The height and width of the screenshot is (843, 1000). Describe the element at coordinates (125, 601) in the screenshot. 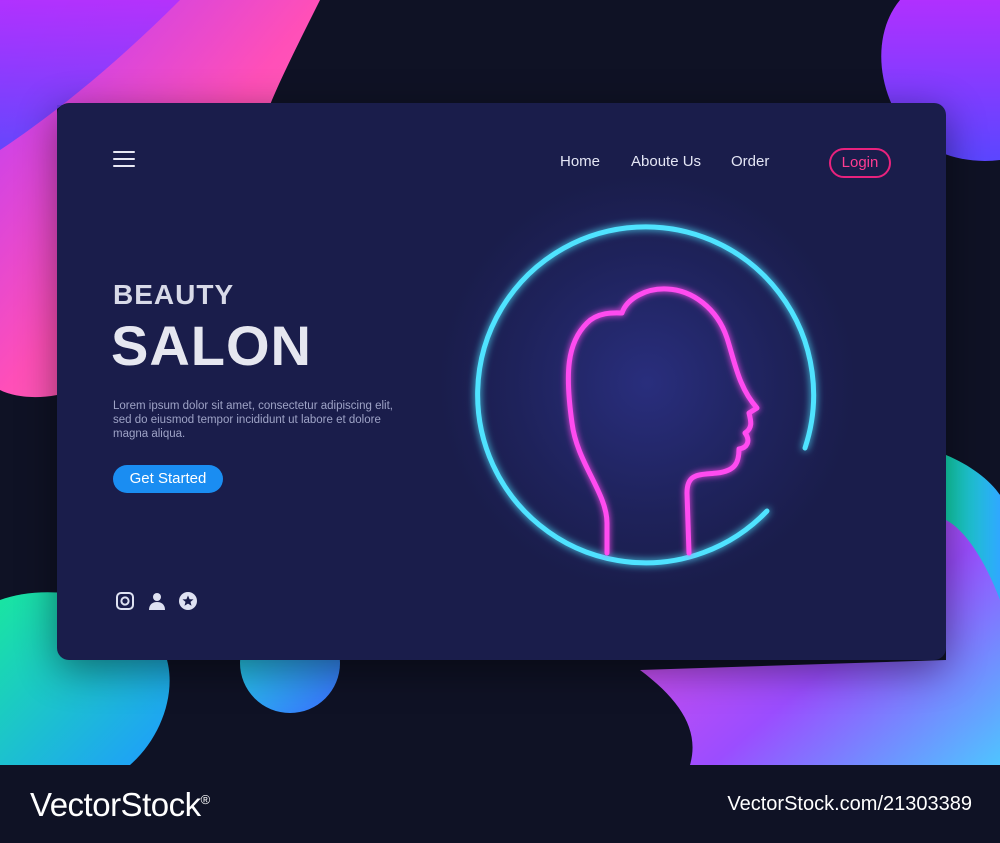

I see `instagram-icon` at that location.